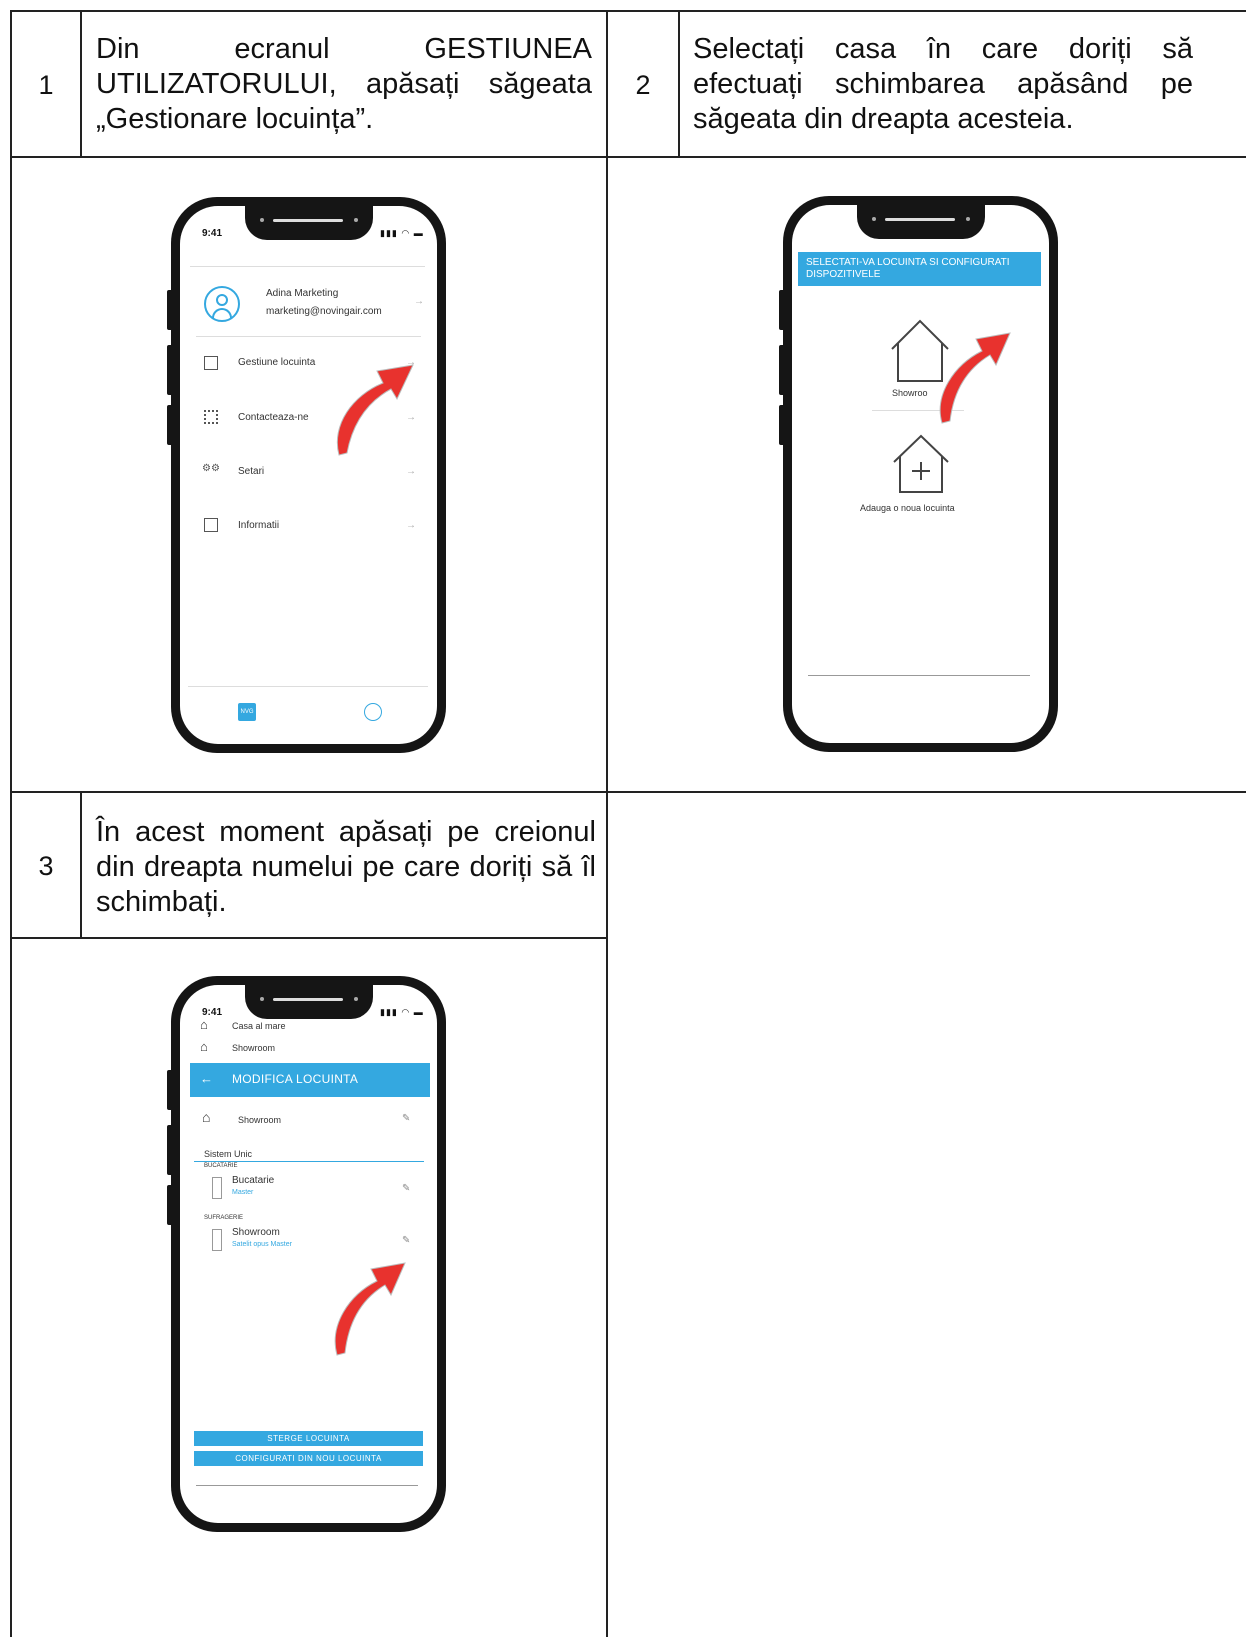 This screenshot has width=1246, height=1637. Describe the element at coordinates (262, 1244) in the screenshot. I see `device-role: Satelit opus Master` at that location.